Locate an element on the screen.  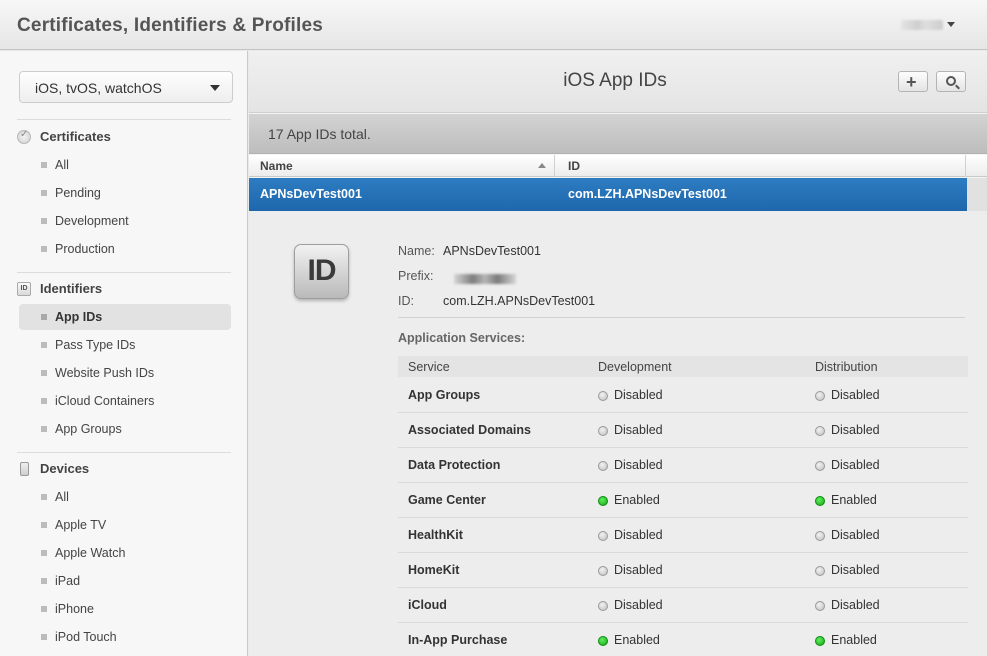
sort-ascending-icon is located at coordinates (542, 165).